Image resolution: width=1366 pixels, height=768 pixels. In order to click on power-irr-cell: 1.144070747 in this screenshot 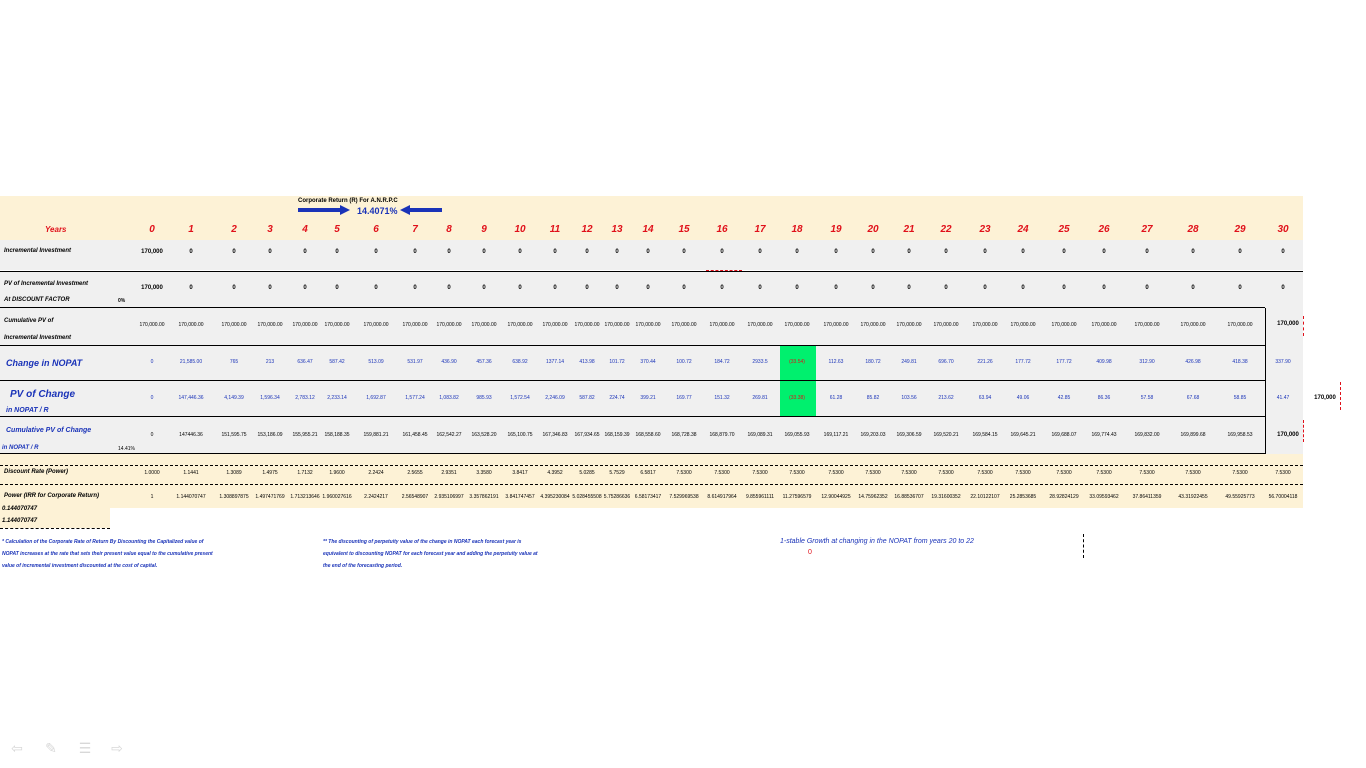, I will do `click(191, 497)`.